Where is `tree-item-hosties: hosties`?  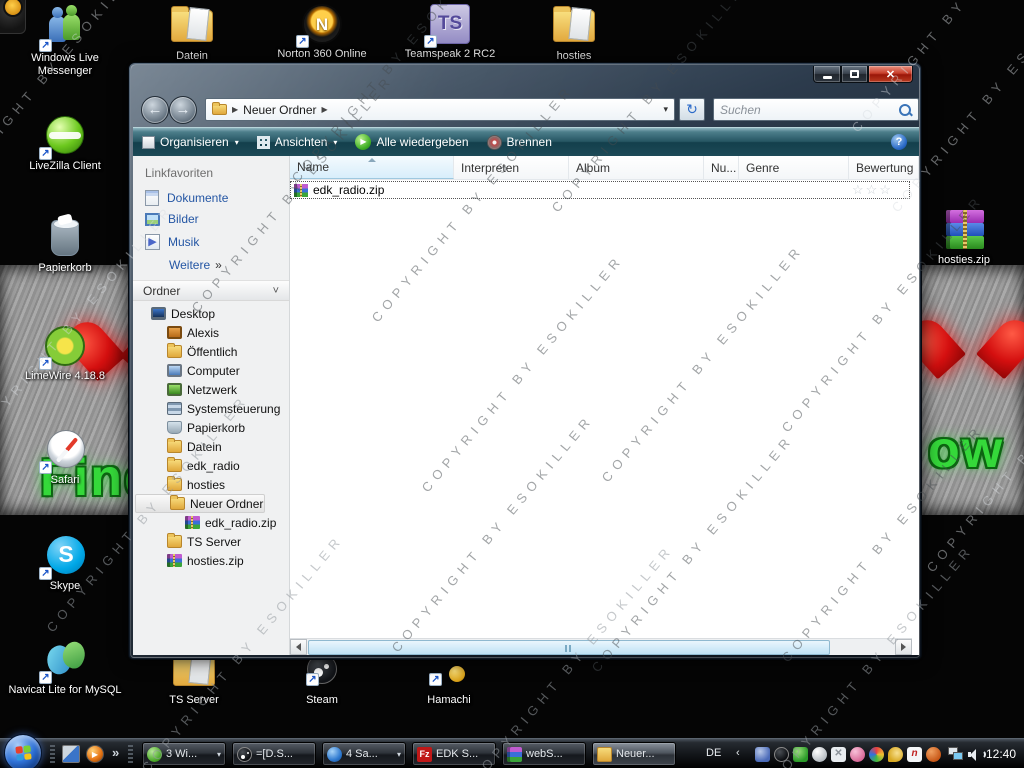 tree-item-hosties: hosties is located at coordinates (211, 484).